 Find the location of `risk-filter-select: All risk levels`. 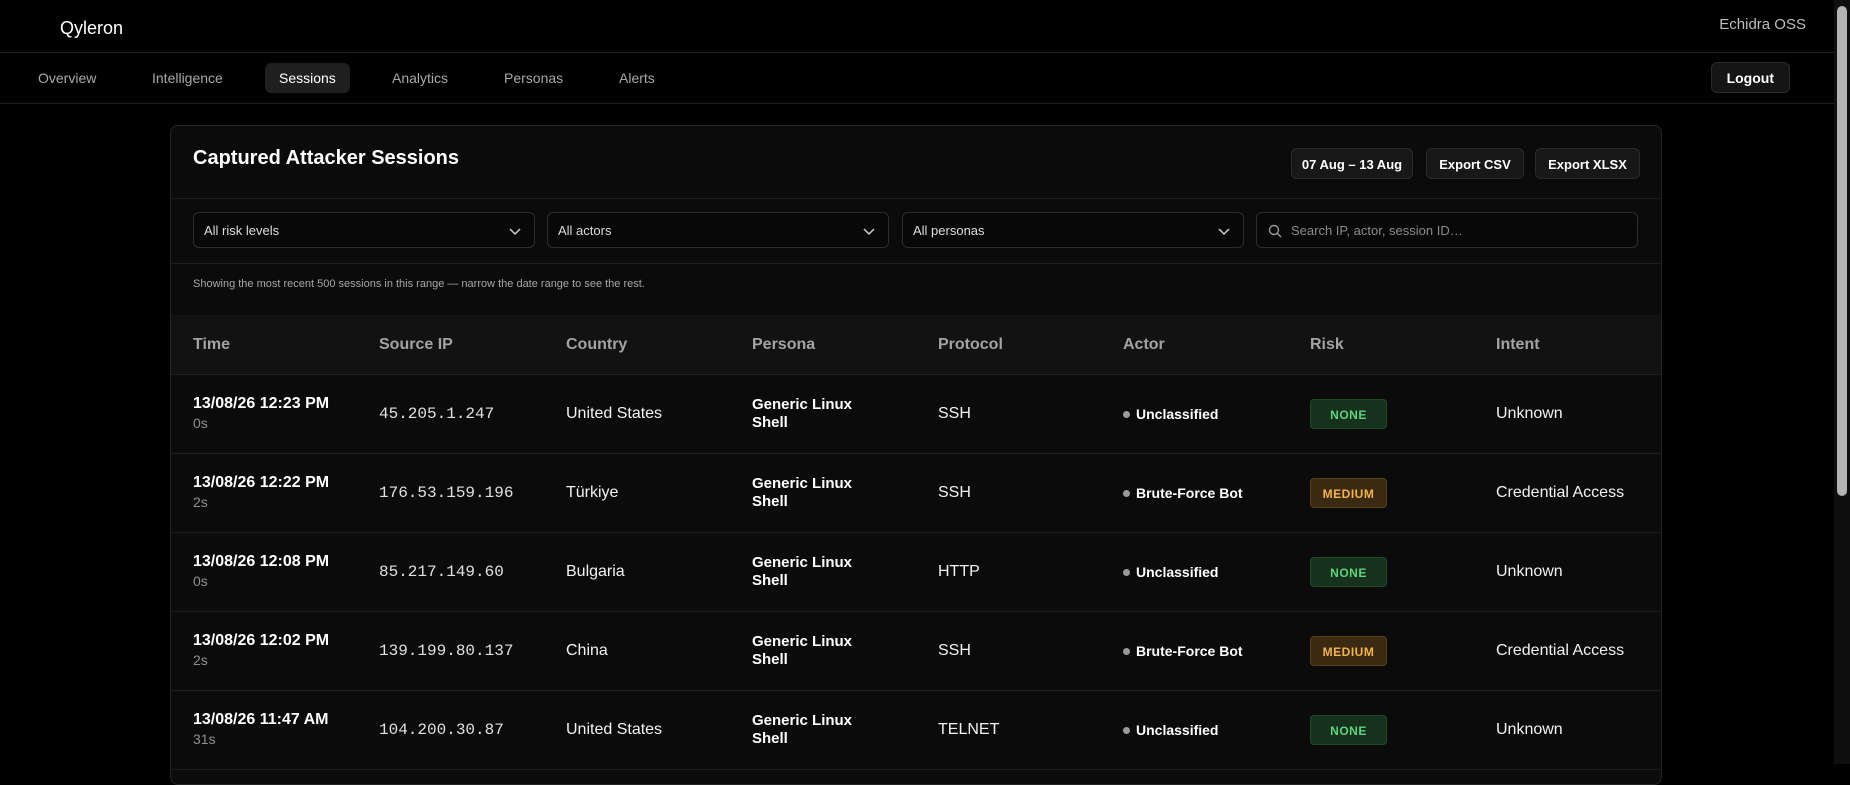

risk-filter-select: All risk levels is located at coordinates (364, 230).